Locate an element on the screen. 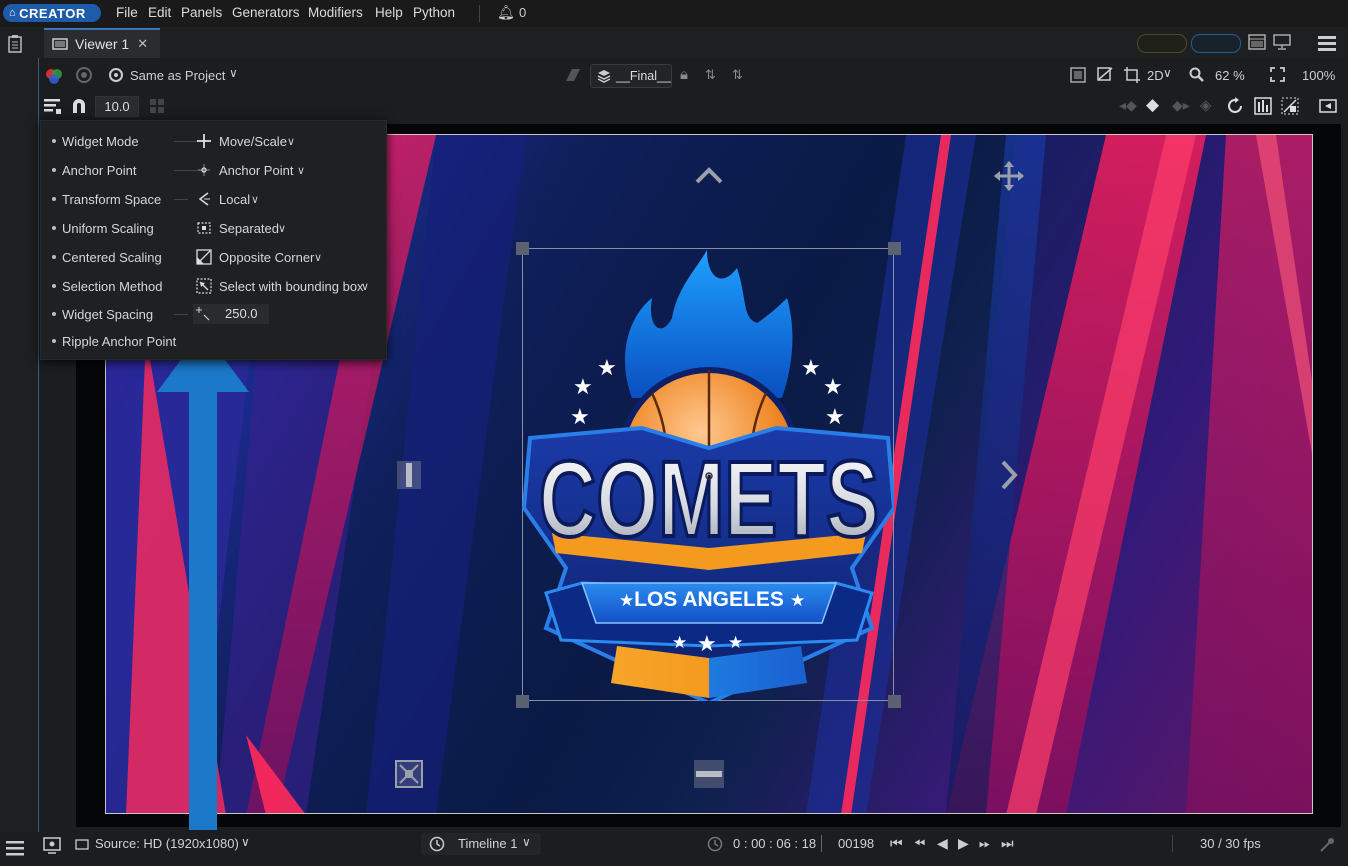 This screenshot has width=1348, height=866. next-keyframe-icon: ◆▸ is located at coordinates (1181, 105).